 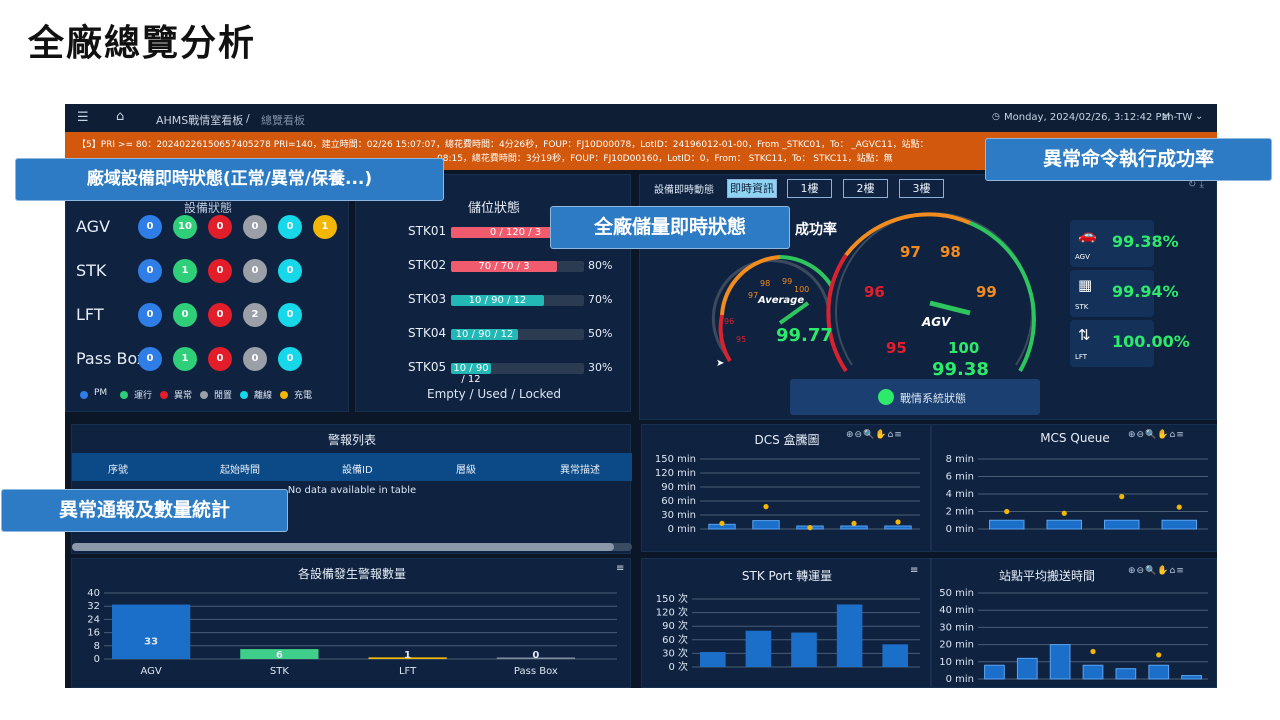 What do you see at coordinates (956, 662) in the screenshot?
I see `y-tick-label: 10 min` at bounding box center [956, 662].